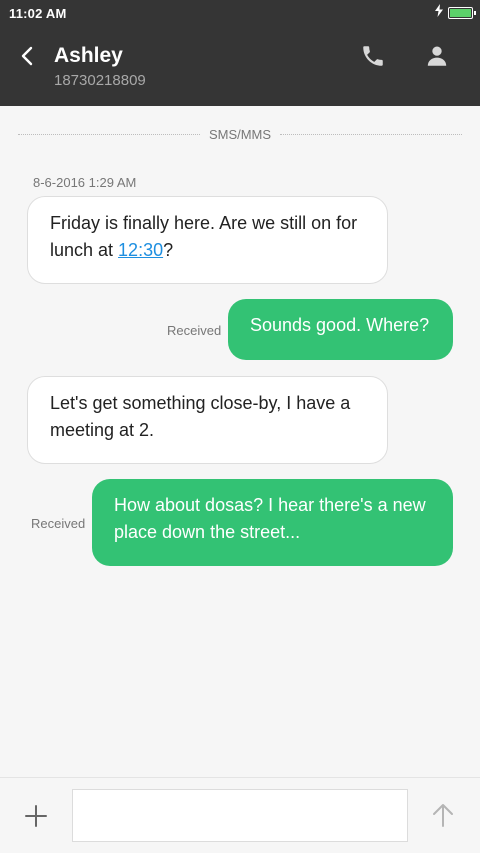 The width and height of the screenshot is (480, 853). I want to click on plus-icon, so click(36, 816).